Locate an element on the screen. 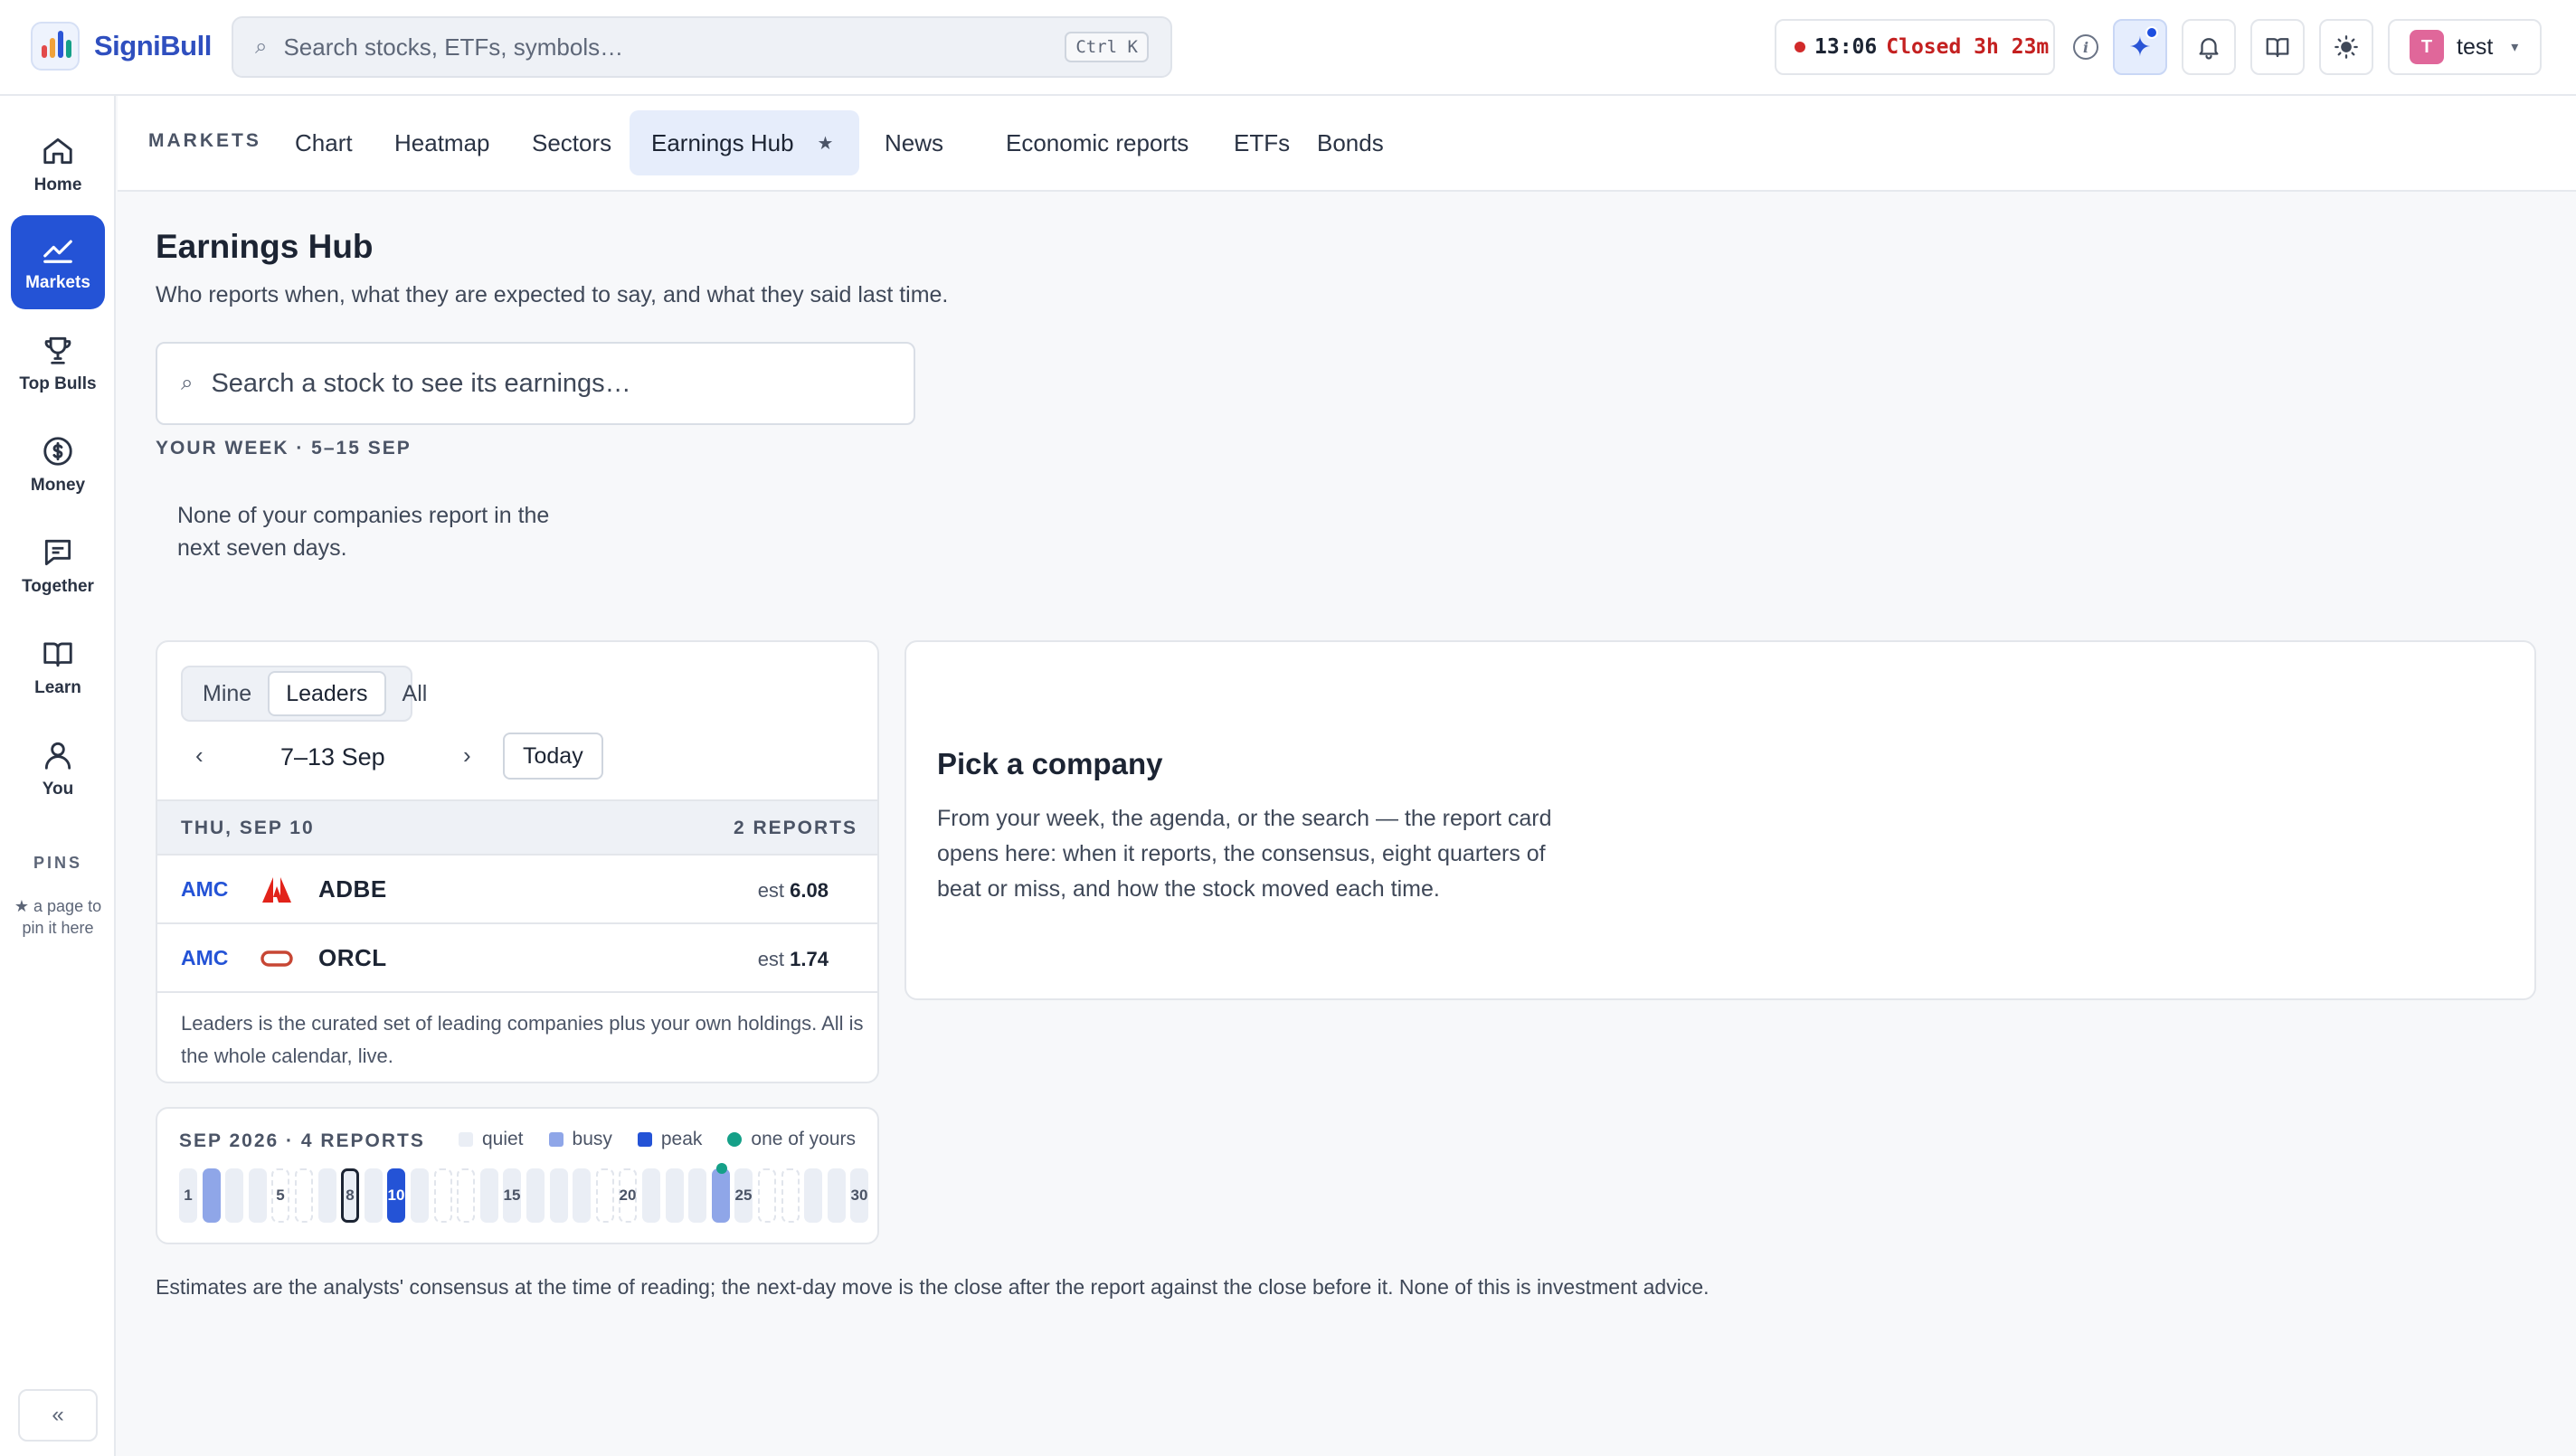  legend-label: one of yours is located at coordinates (803, 1139).